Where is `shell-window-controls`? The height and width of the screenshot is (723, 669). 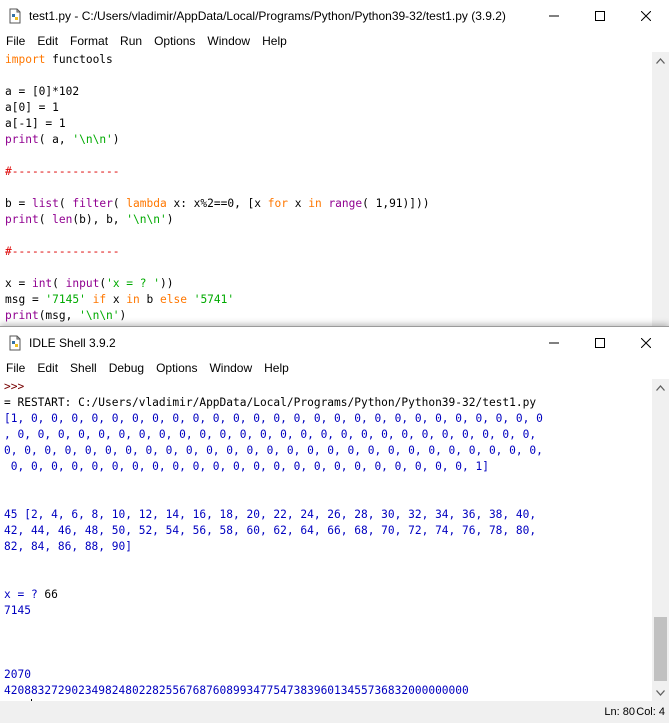
shell-window-controls is located at coordinates (600, 342).